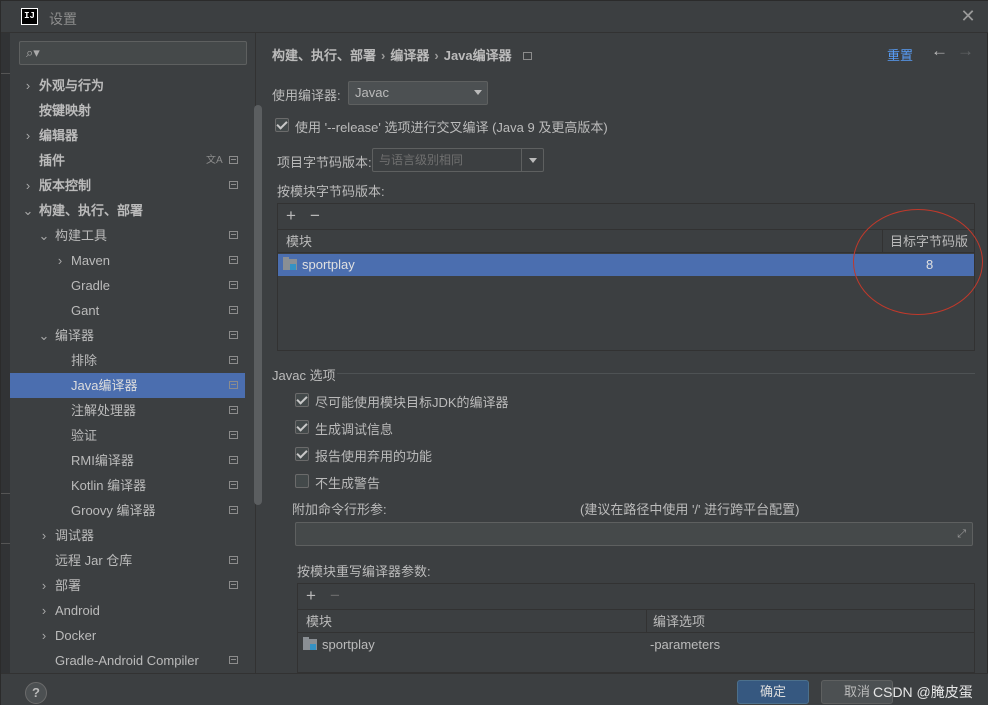 The height and width of the screenshot is (705, 988). What do you see at coordinates (133, 53) in the screenshot?
I see `search-input: ⌕▾` at bounding box center [133, 53].